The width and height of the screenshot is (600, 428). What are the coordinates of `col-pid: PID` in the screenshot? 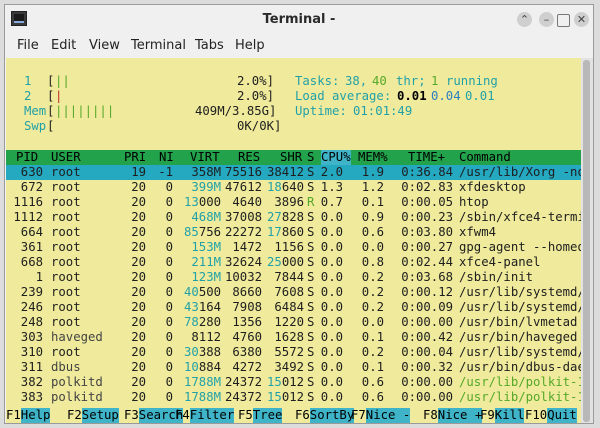 It's located at (27, 157).